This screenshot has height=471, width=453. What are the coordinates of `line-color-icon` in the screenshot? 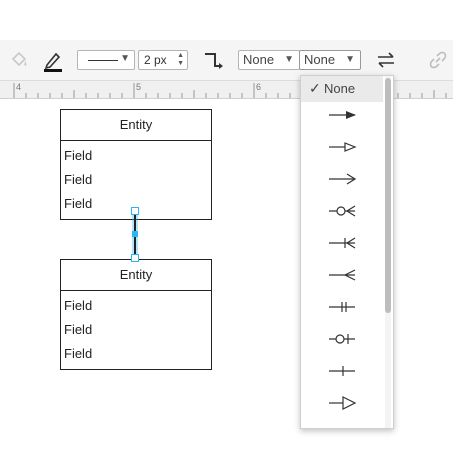 It's located at (53, 63).